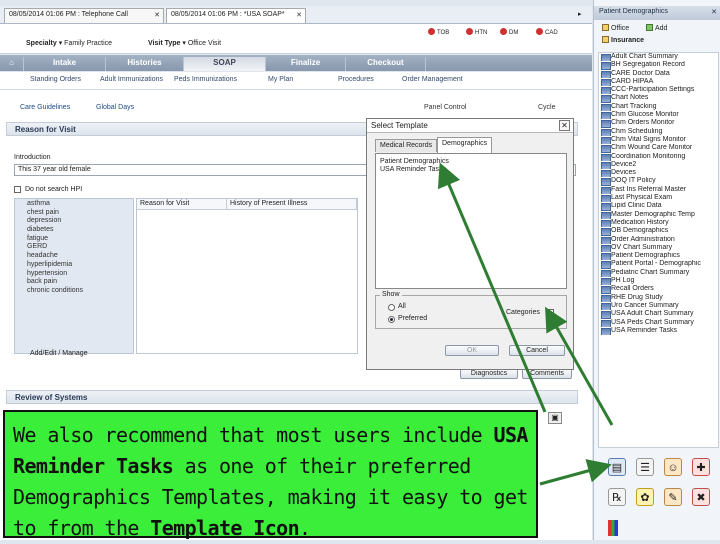  What do you see at coordinates (575, 472) in the screenshot?
I see `arrow-to-template-icon` at bounding box center [575, 472].